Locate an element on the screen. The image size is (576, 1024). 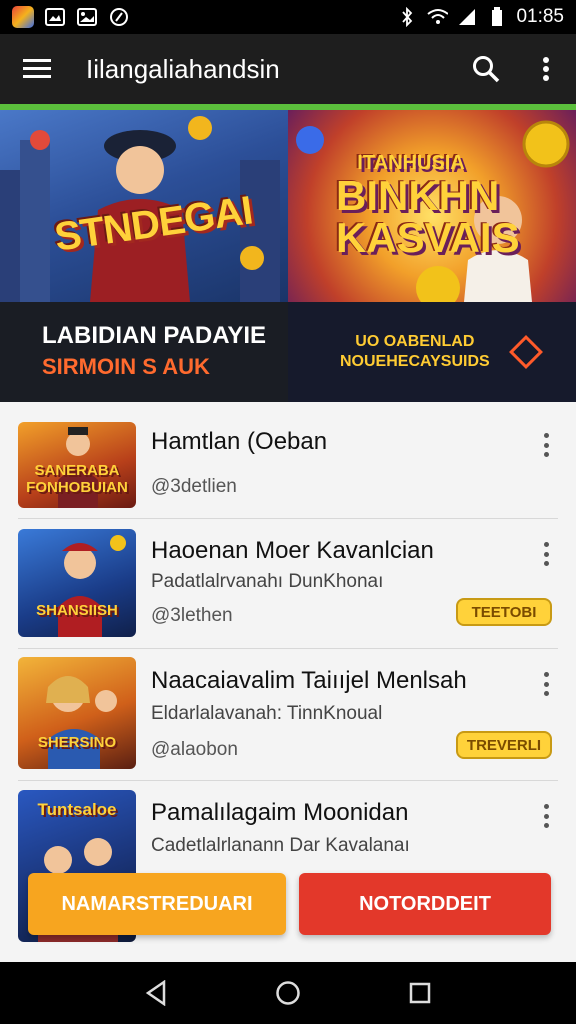
status-bar: 01:85 is located at coordinates (288, 17).